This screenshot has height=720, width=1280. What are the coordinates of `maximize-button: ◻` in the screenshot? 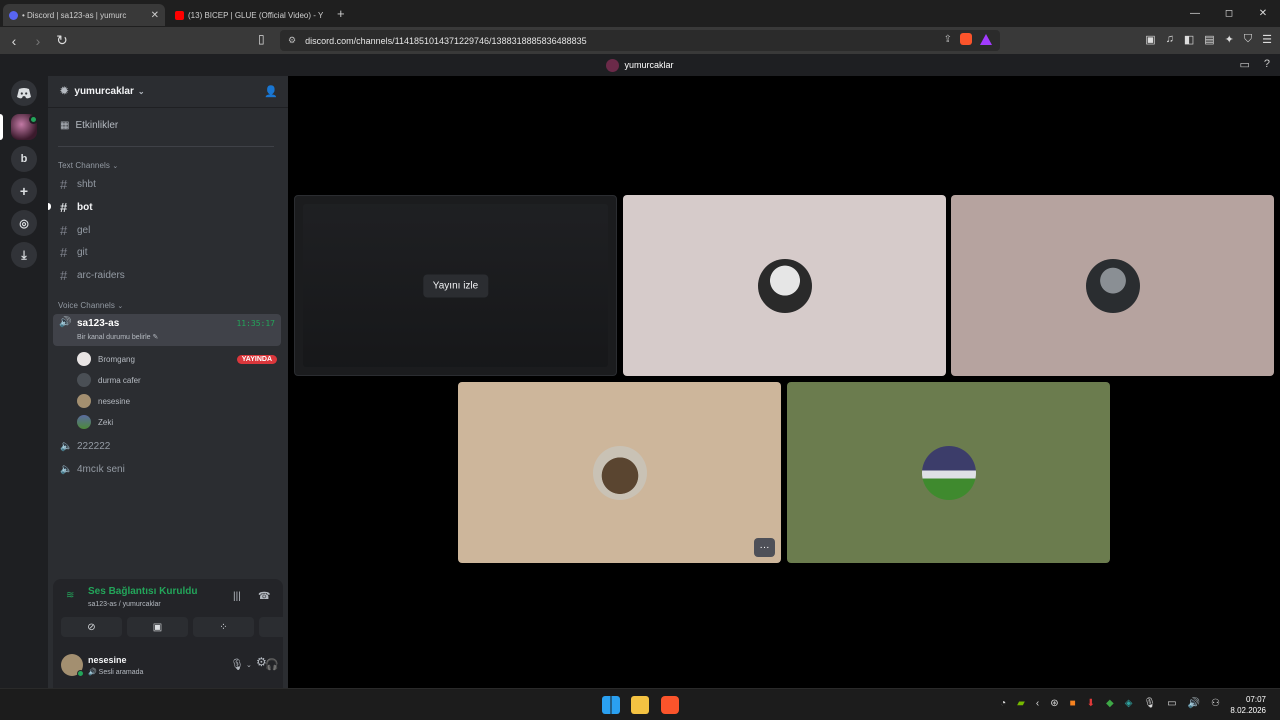 It's located at (1229, 13).